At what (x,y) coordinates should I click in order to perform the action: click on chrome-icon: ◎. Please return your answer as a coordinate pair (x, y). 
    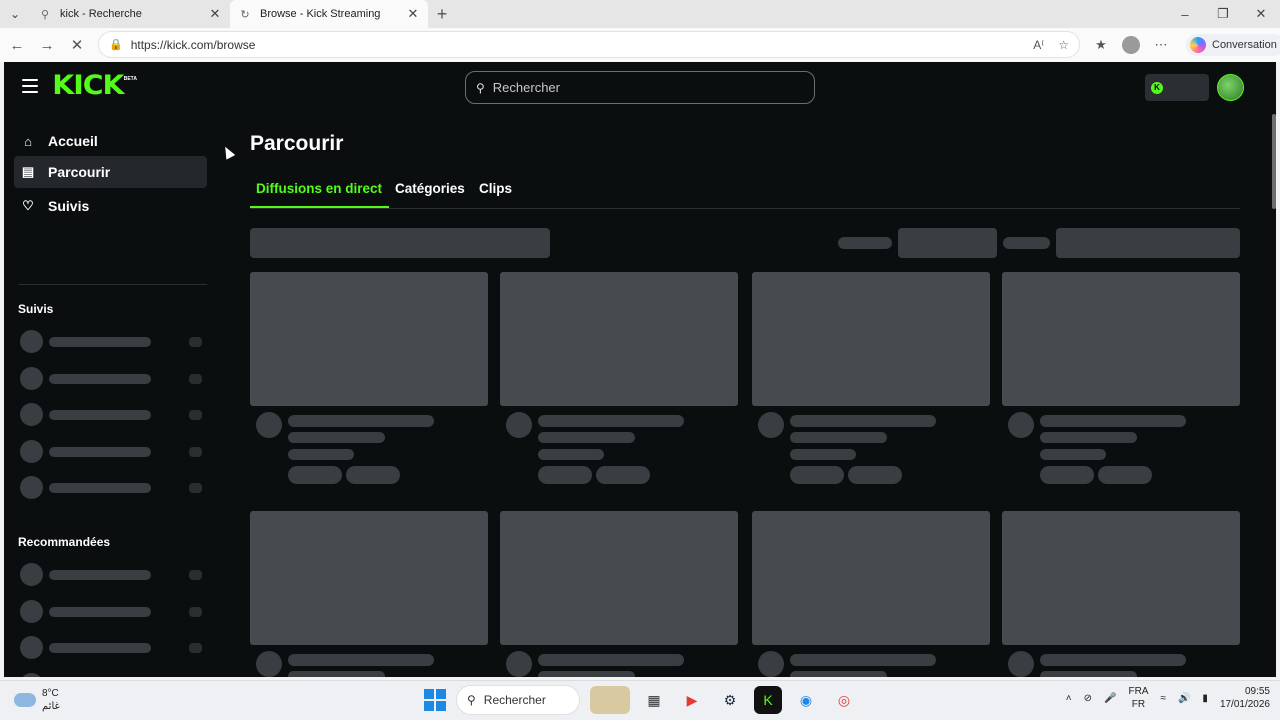
    Looking at the image, I should click on (844, 700).